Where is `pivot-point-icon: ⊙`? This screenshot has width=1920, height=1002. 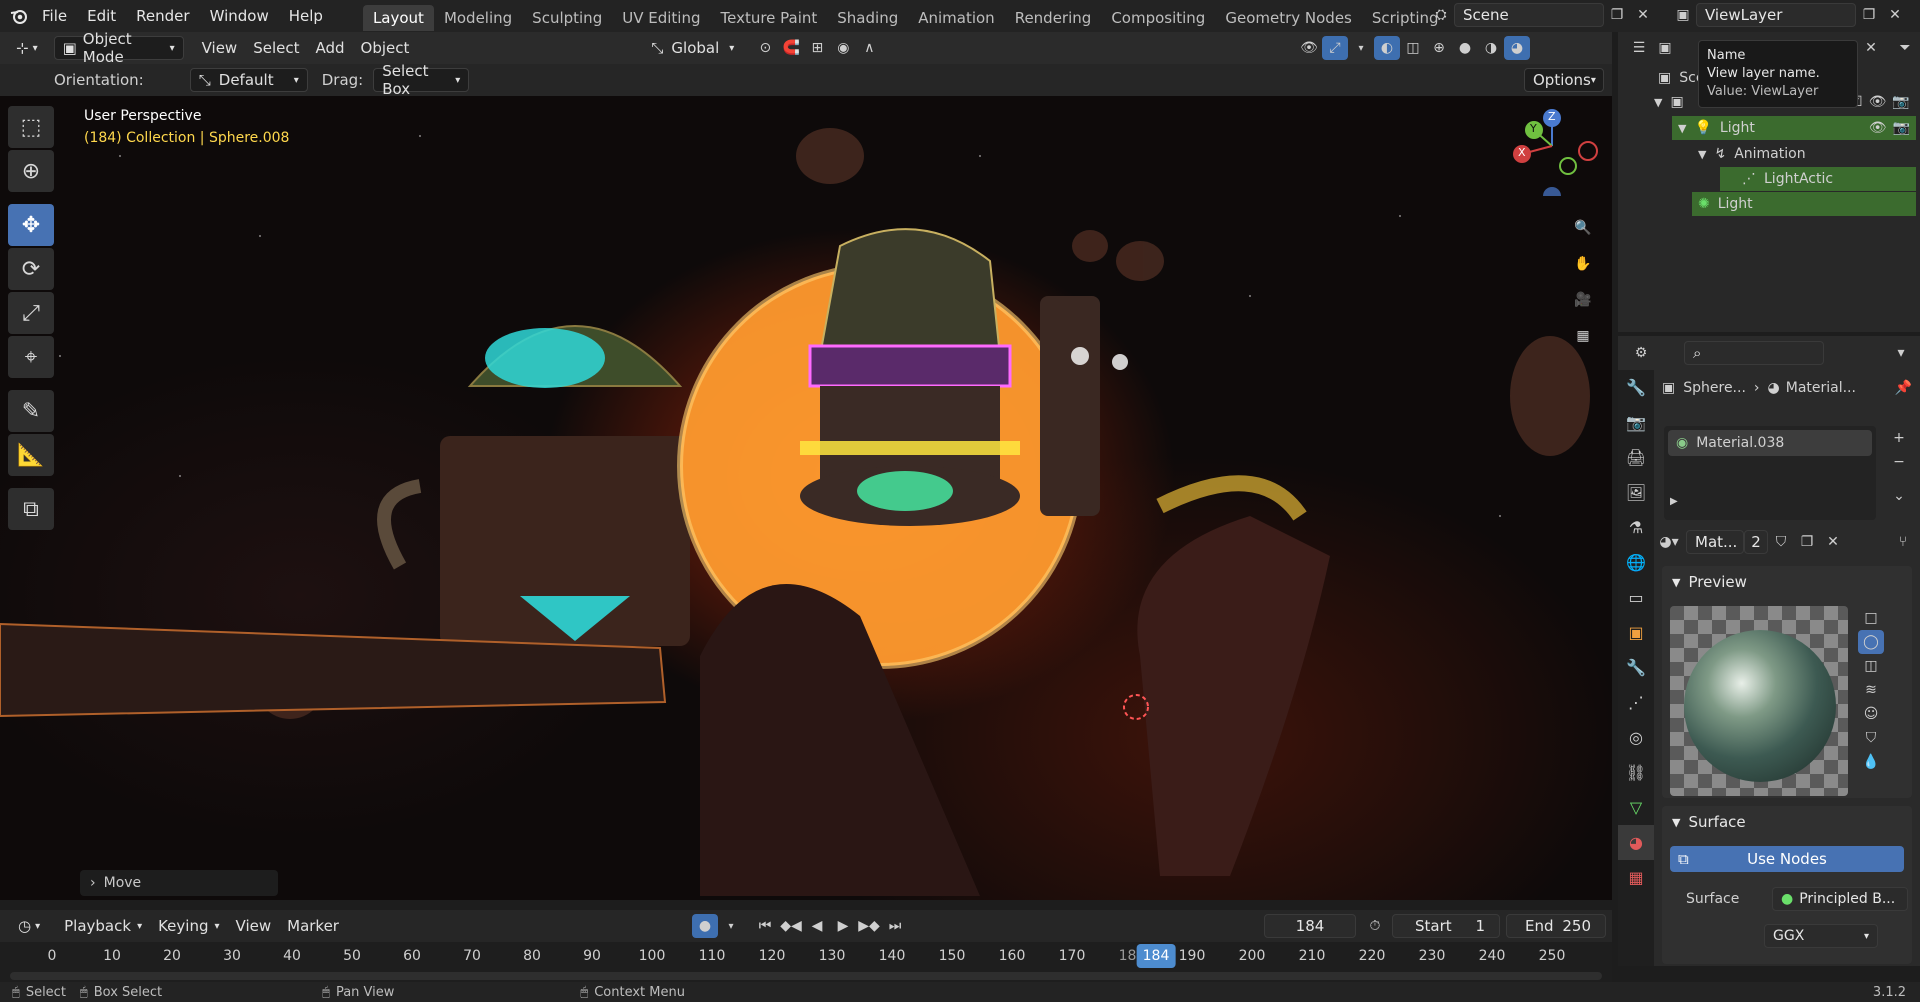 pivot-point-icon: ⊙ is located at coordinates (765, 48).